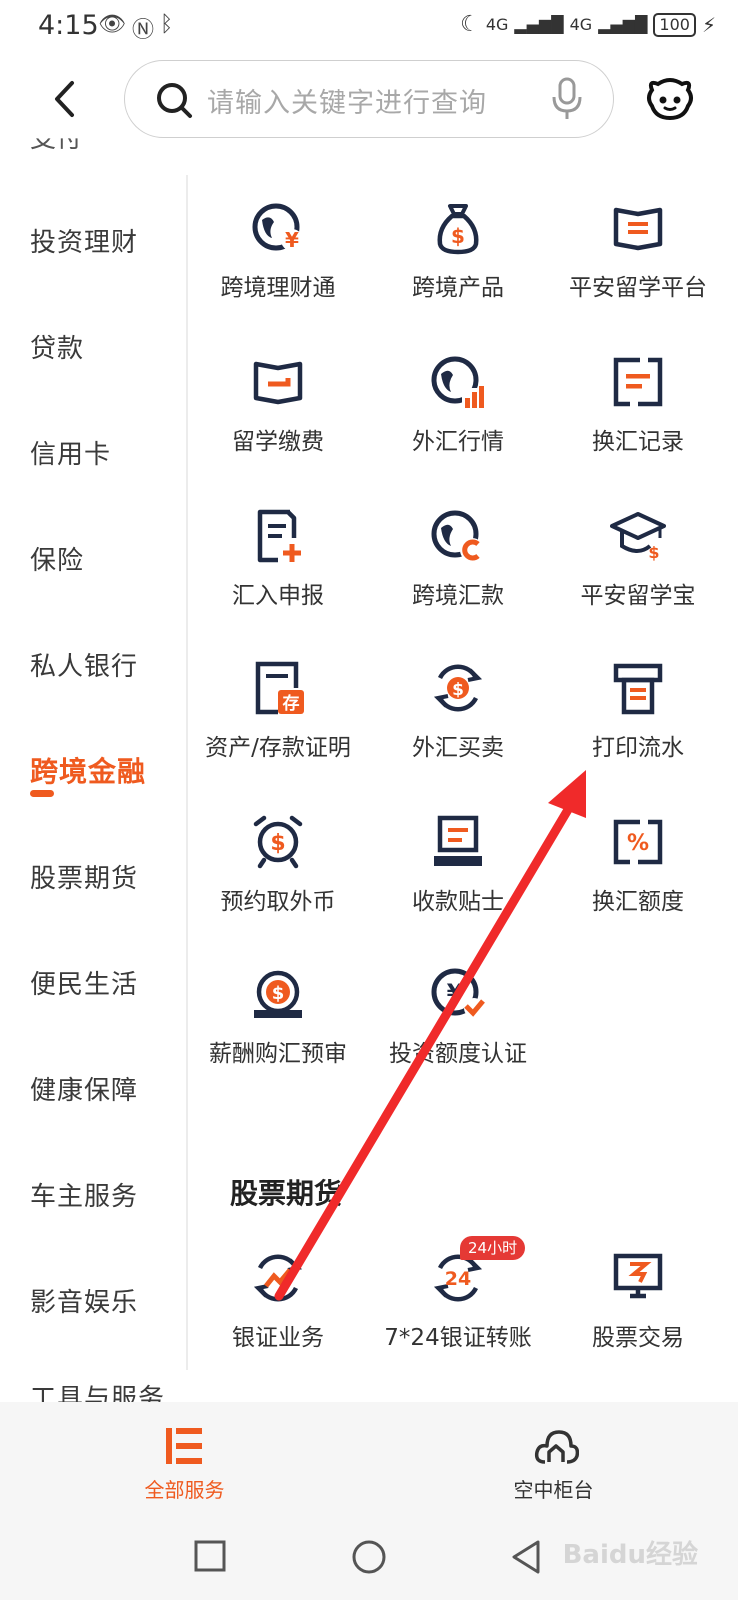 The height and width of the screenshot is (1600, 738). Describe the element at coordinates (42, 793) in the screenshot. I see `active-indicator` at that location.